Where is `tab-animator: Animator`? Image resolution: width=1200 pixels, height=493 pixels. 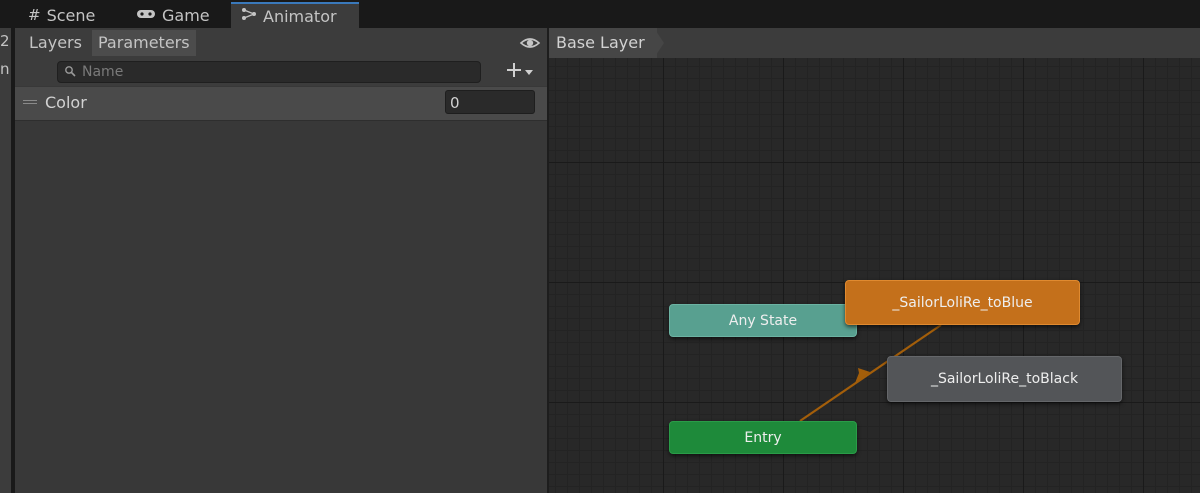
tab-animator: Animator is located at coordinates (295, 15).